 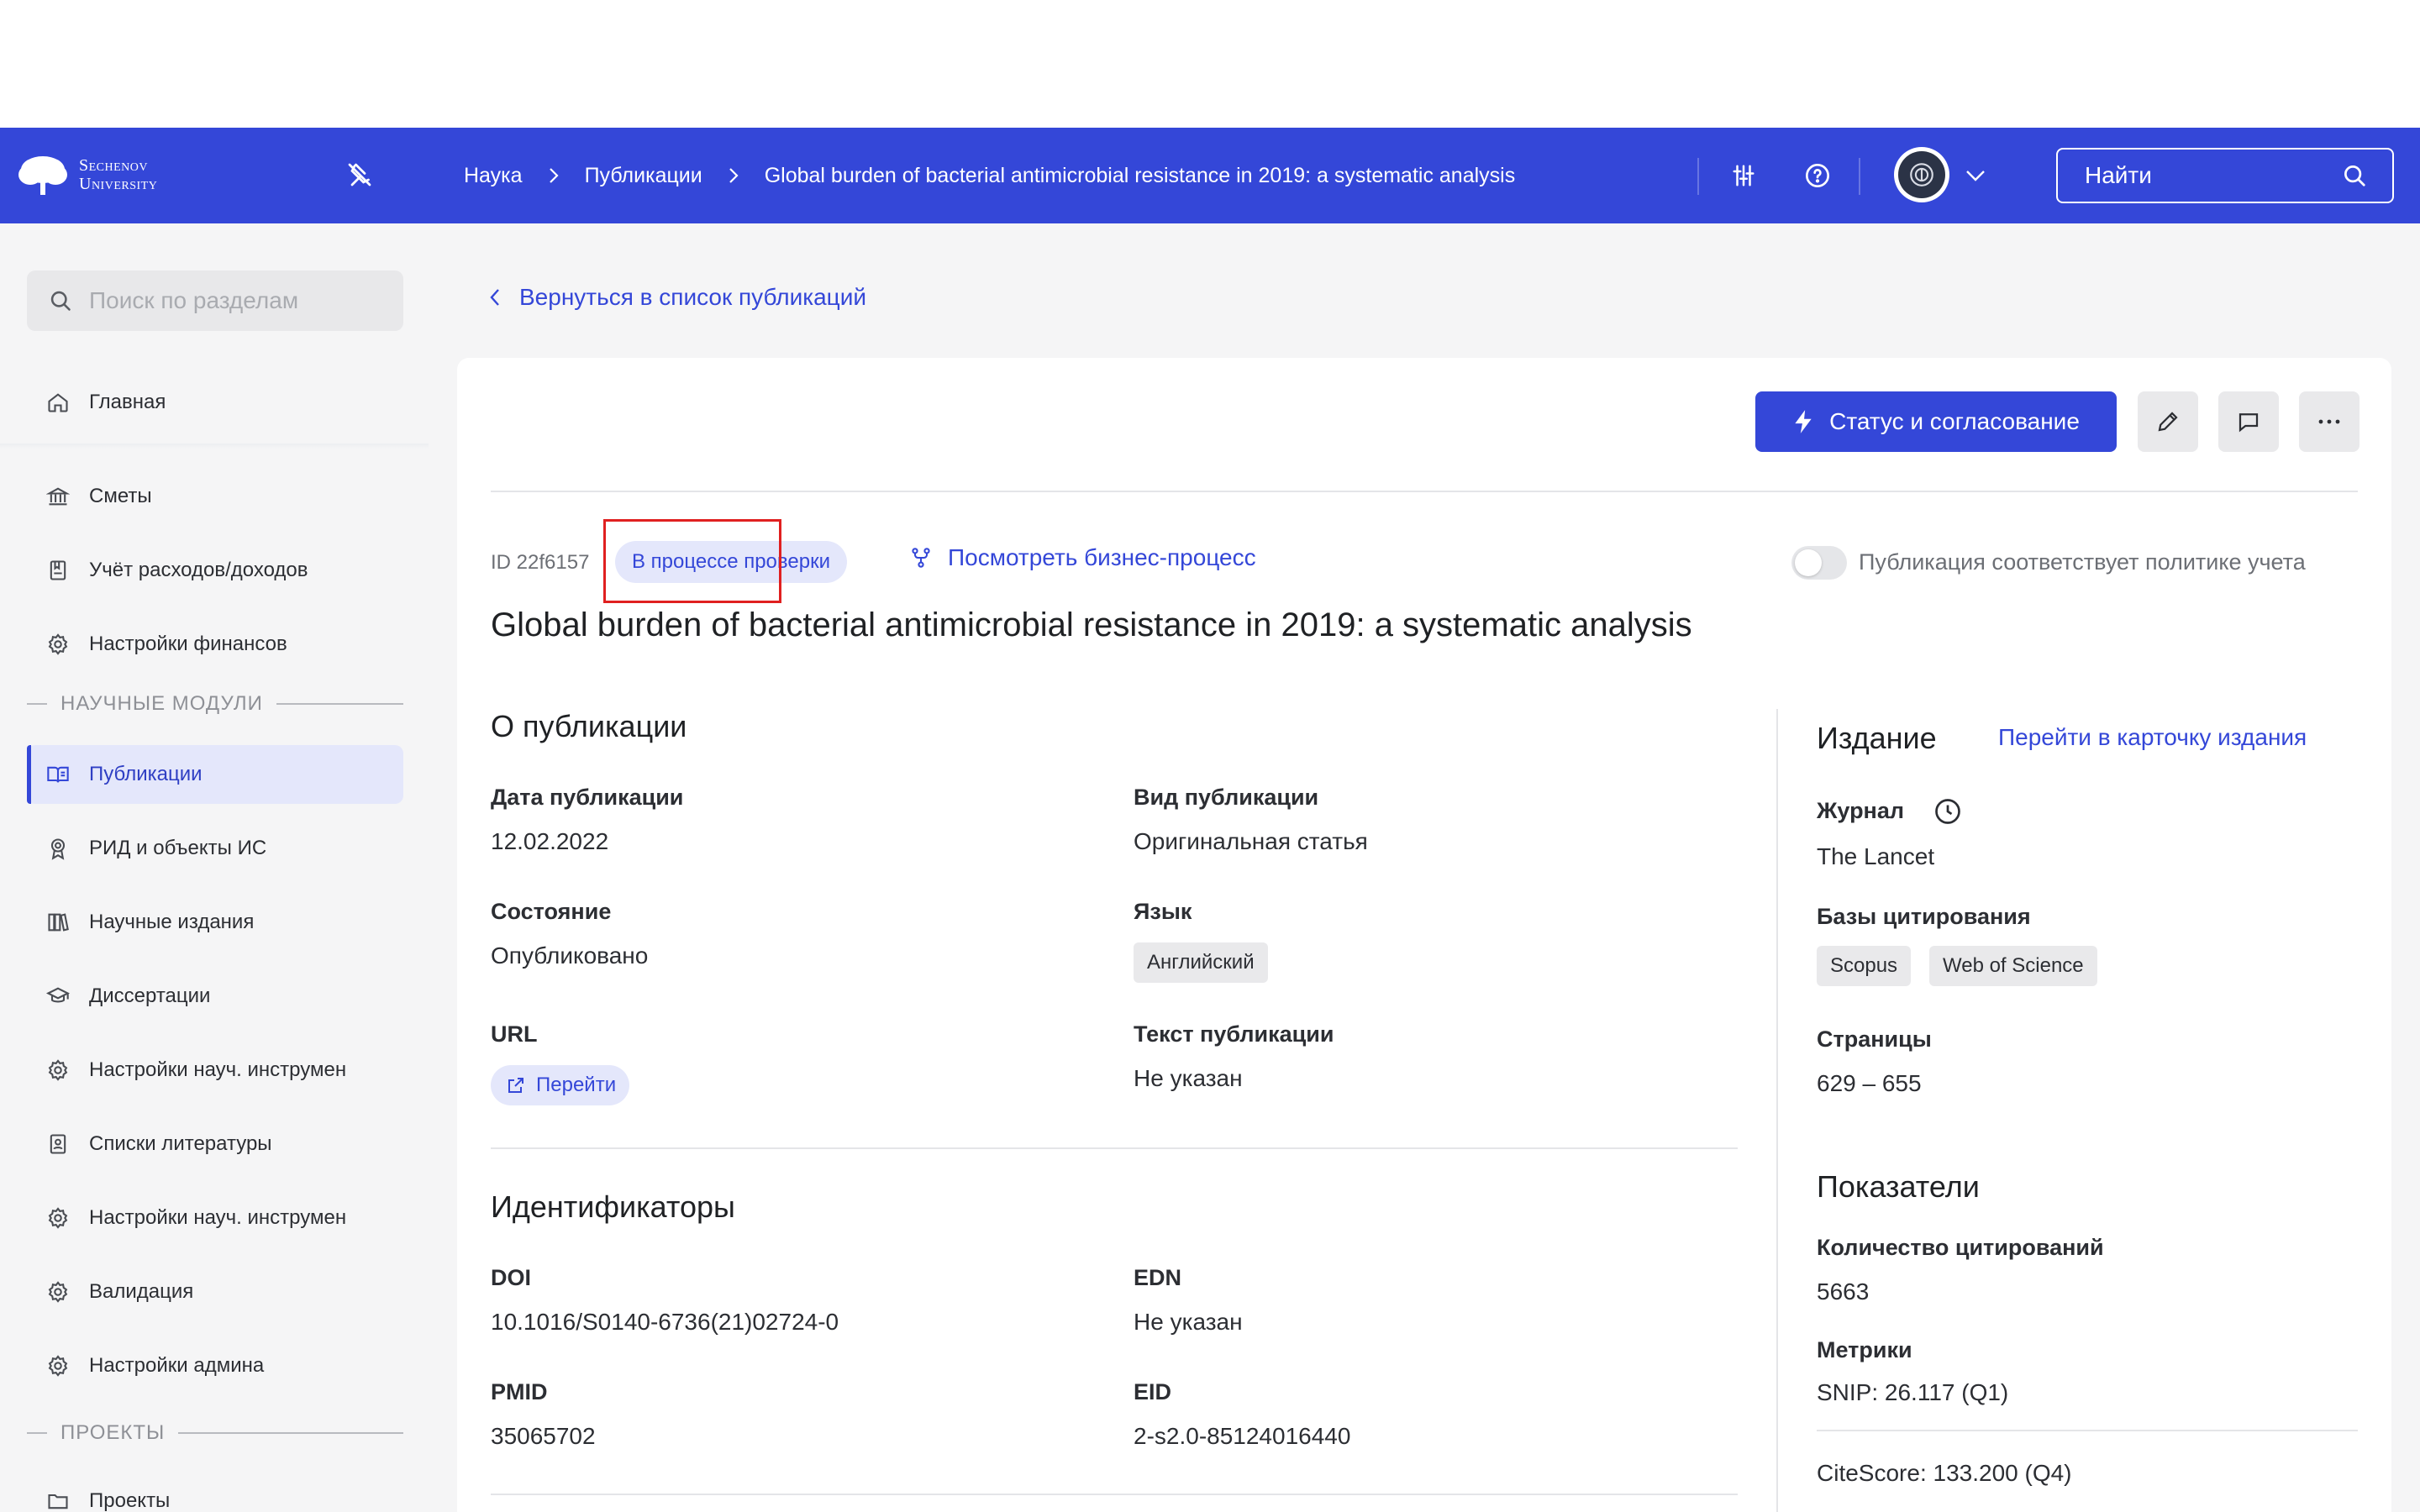 What do you see at coordinates (1817, 176) in the screenshot?
I see `help-icon` at bounding box center [1817, 176].